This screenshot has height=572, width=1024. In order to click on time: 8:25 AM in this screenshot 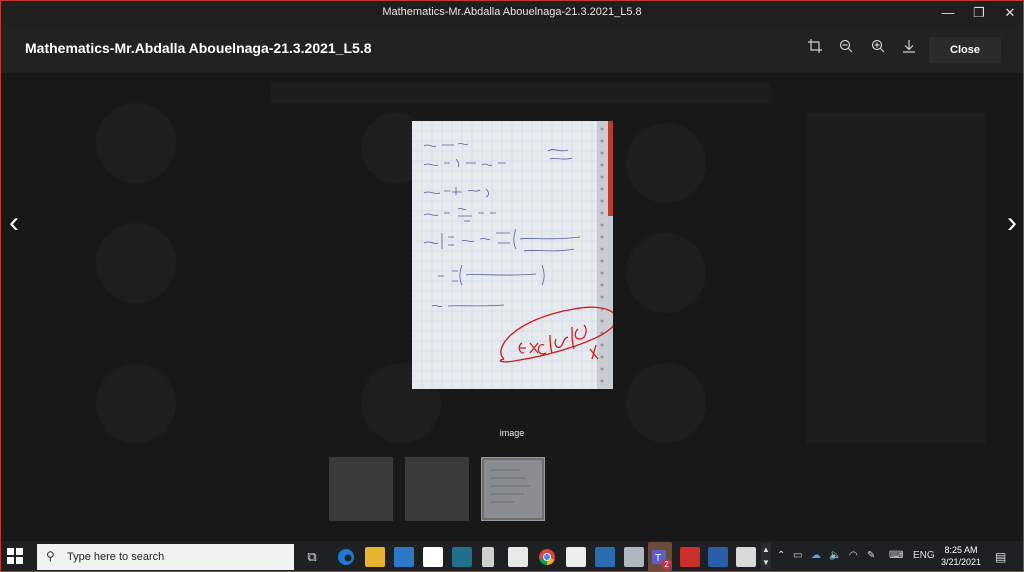, I will do `click(961, 550)`.